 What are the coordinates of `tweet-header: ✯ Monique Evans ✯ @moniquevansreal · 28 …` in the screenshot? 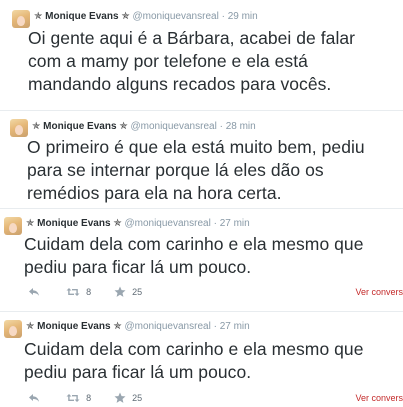 It's located at (144, 127).